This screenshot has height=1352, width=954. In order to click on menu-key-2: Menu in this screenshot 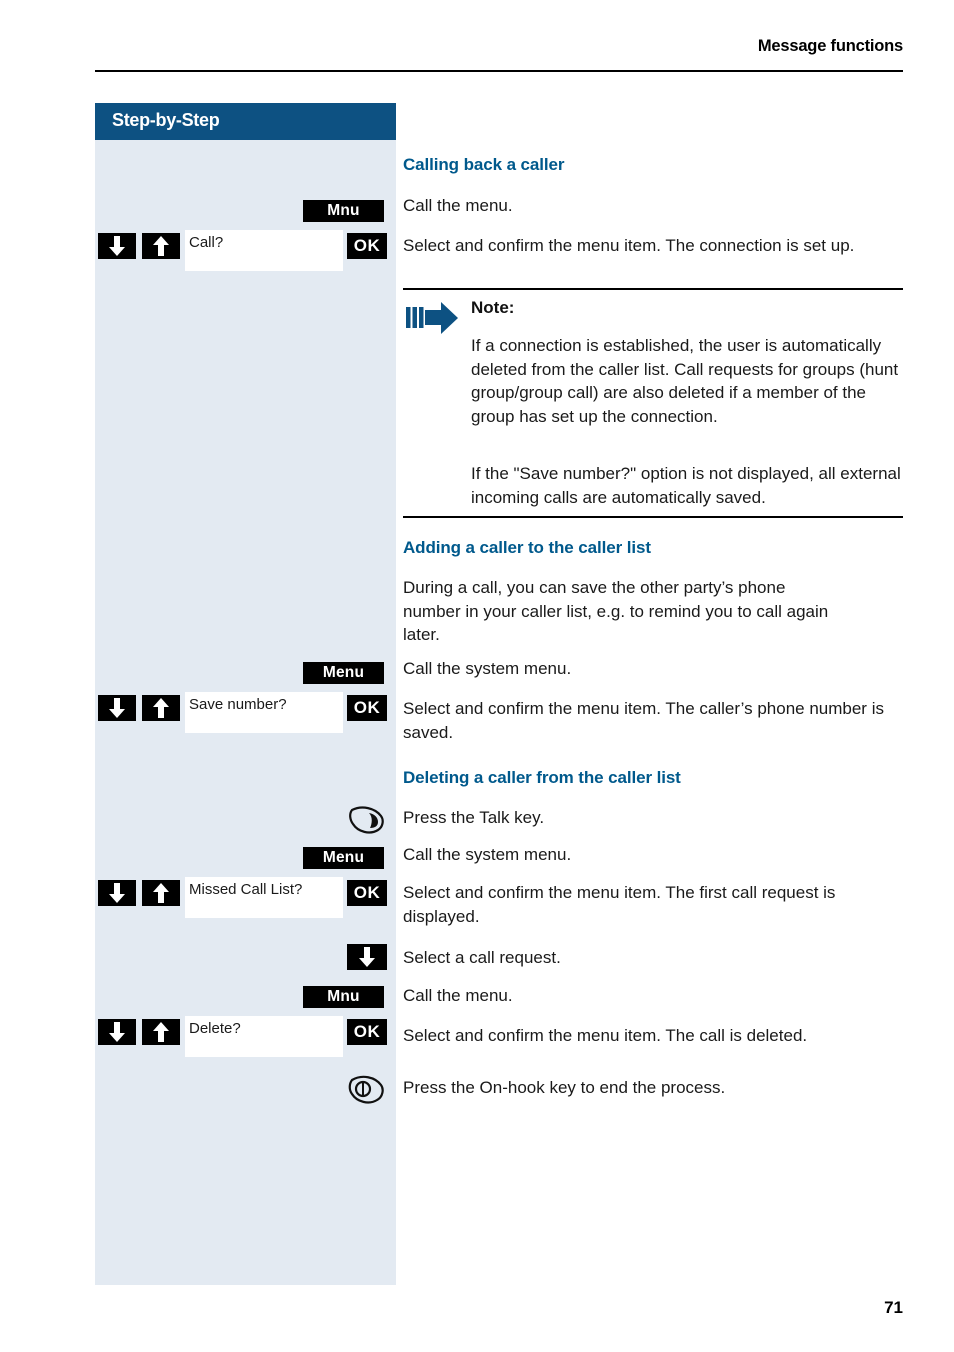, I will do `click(343, 673)`.